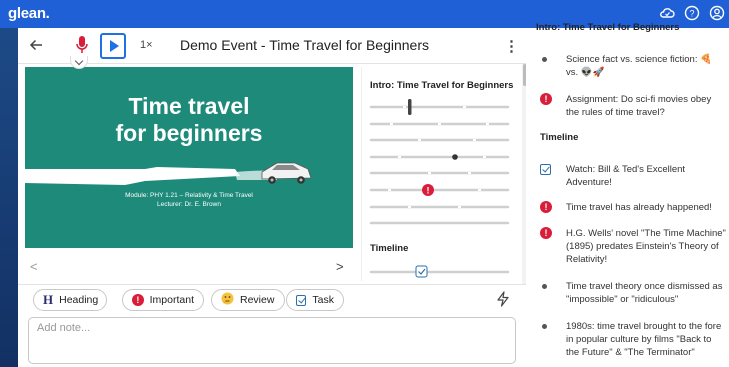 This screenshot has height=367, width=729. Describe the element at coordinates (323, 300) in the screenshot. I see `task-tag-label: Task` at that location.